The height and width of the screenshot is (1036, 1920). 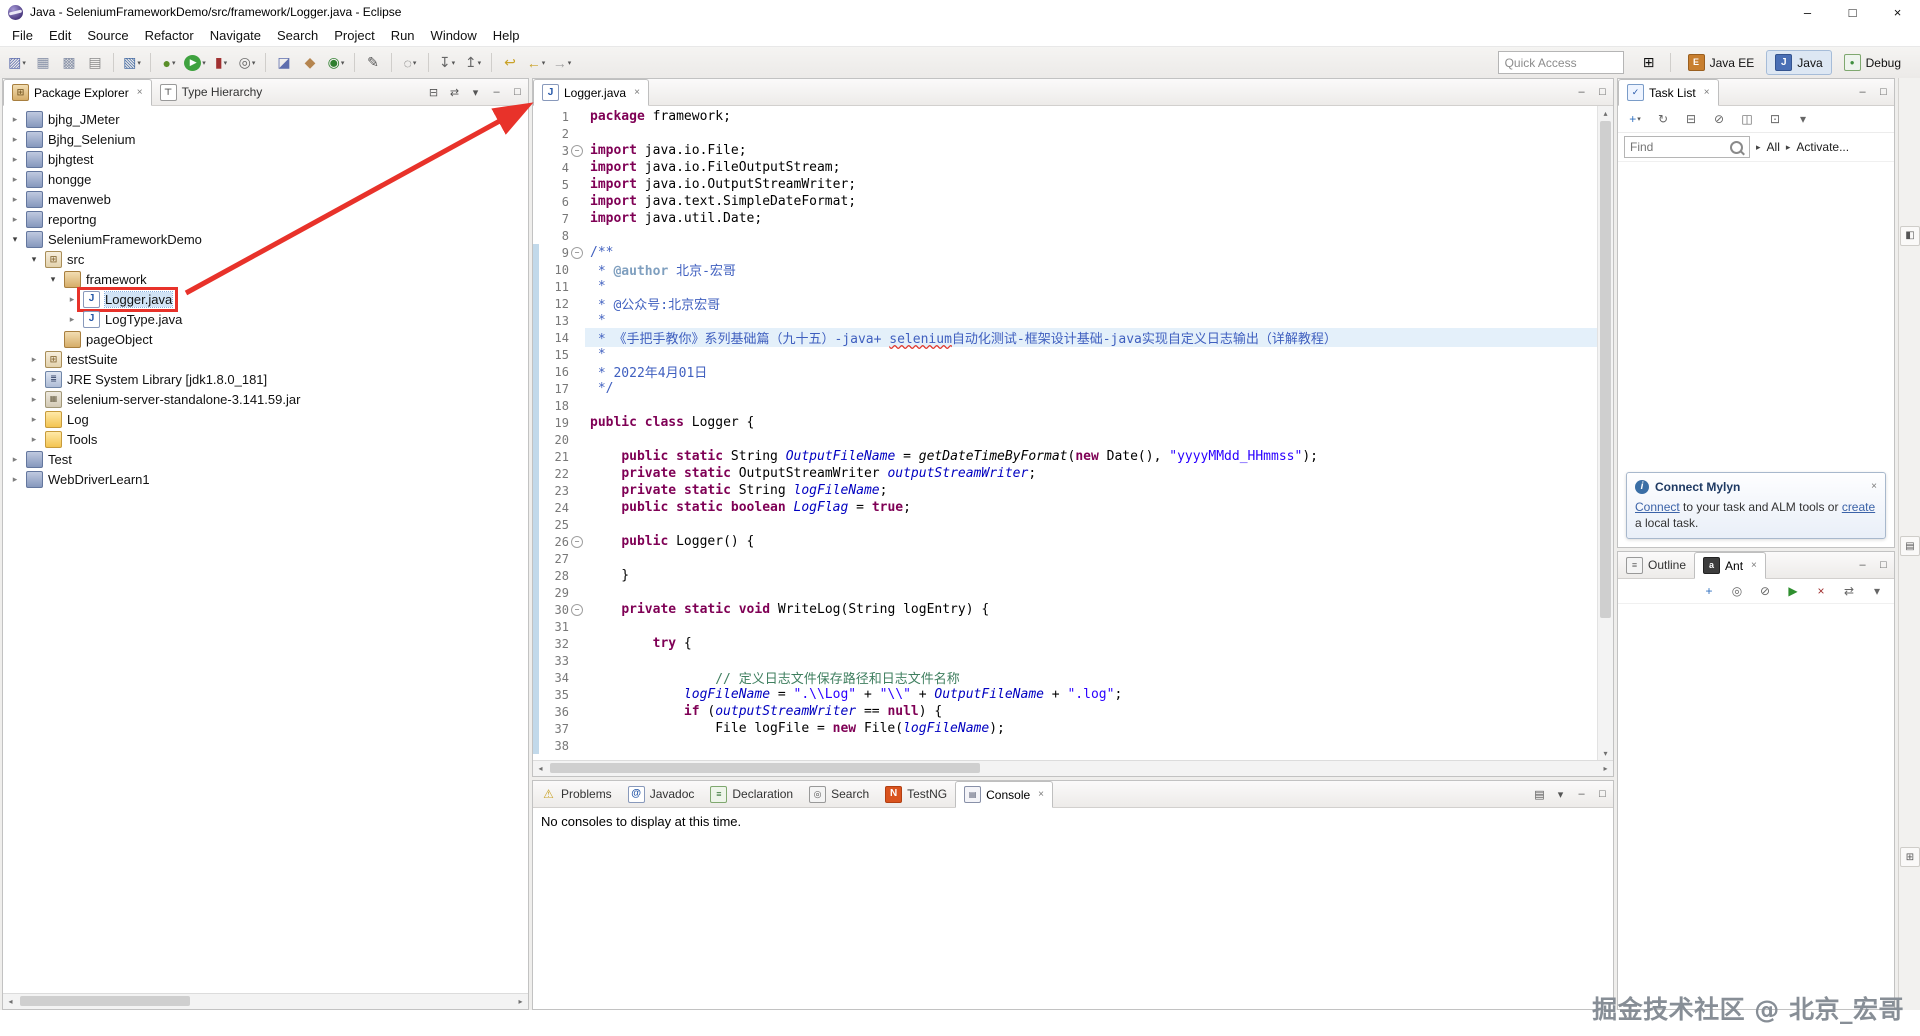 What do you see at coordinates (1065, 354) in the screenshot?
I see `code-line-15: 15 *` at bounding box center [1065, 354].